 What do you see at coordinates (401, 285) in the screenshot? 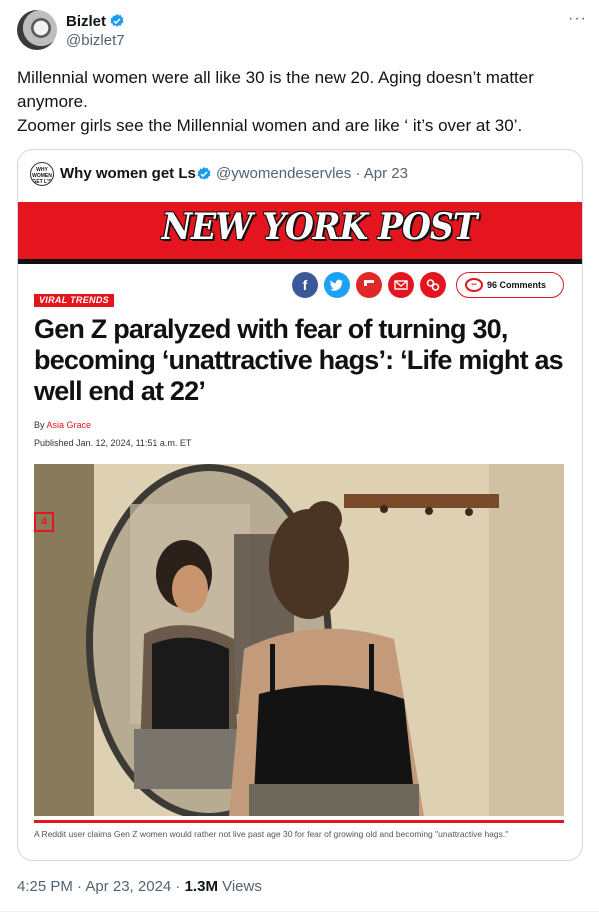
I see `email-icon` at bounding box center [401, 285].